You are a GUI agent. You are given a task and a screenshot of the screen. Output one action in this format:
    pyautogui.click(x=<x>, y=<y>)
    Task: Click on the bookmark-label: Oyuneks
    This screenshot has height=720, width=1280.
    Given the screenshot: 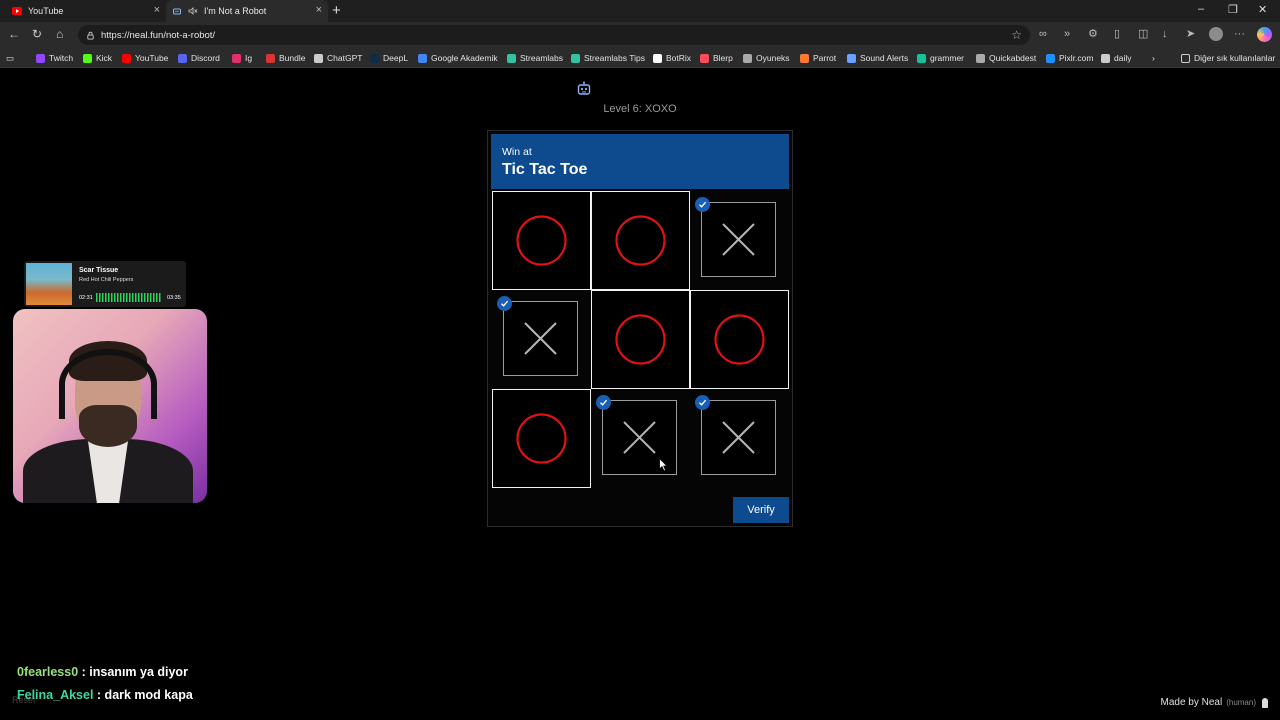 What is the action you would take?
    pyautogui.click(x=773, y=58)
    